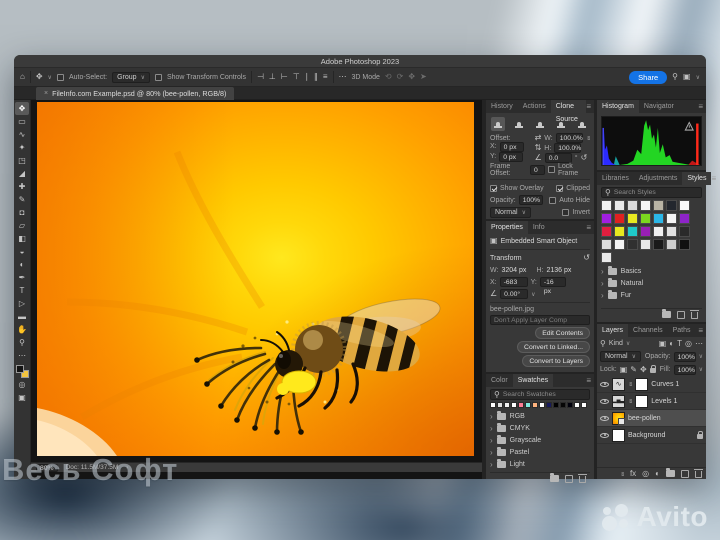 The width and height of the screenshot is (720, 540). What do you see at coordinates (648, 77) in the screenshot?
I see `share-button: Share` at bounding box center [648, 77].